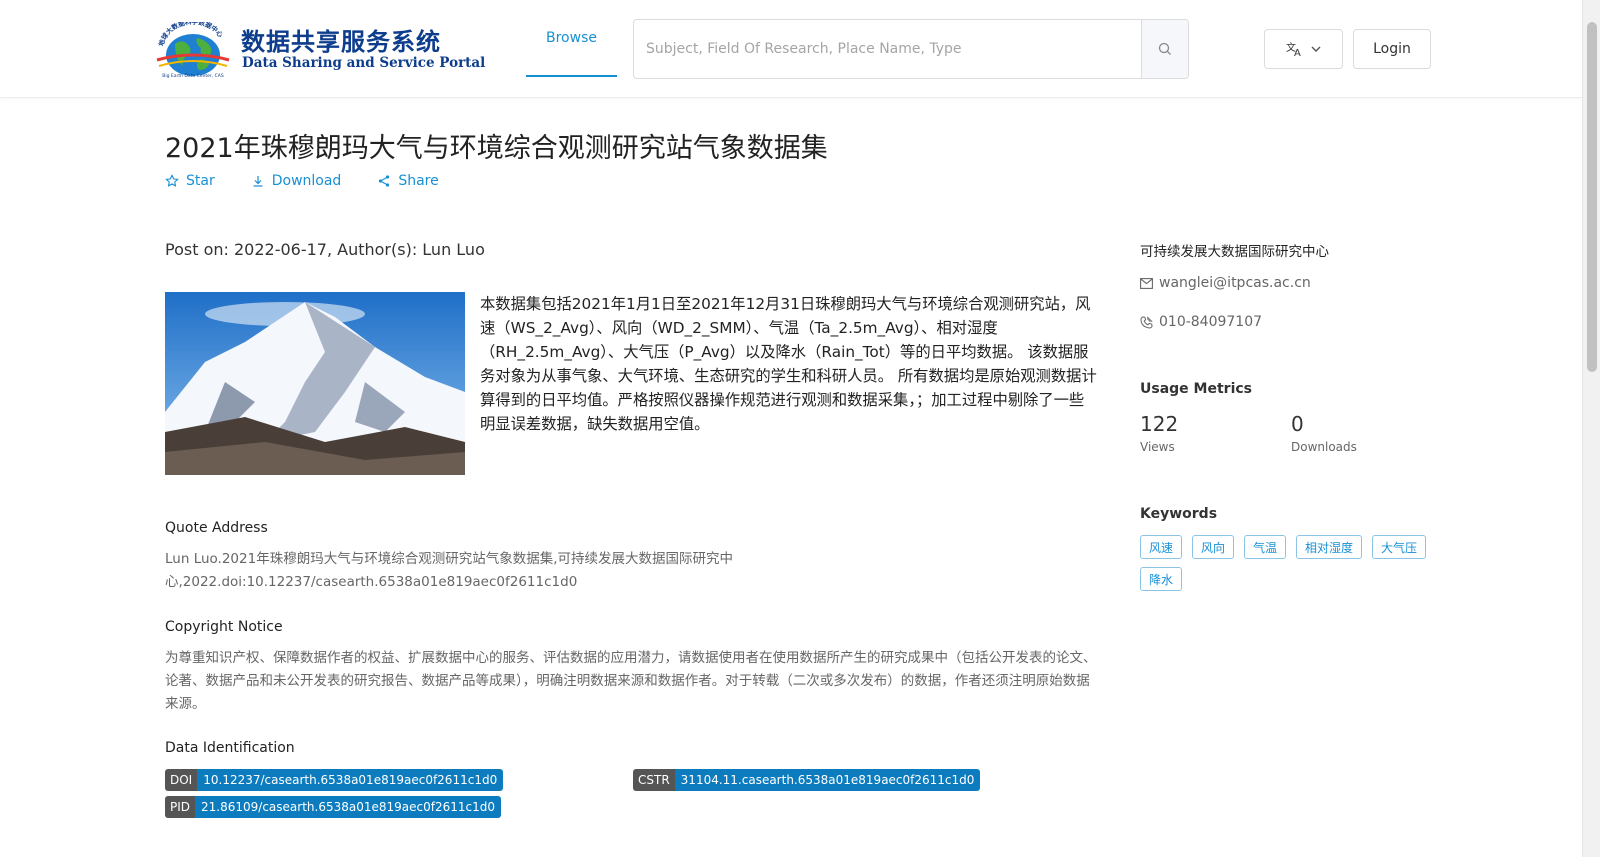 The height and width of the screenshot is (857, 1600). What do you see at coordinates (172, 180) in the screenshot?
I see `star-icon` at bounding box center [172, 180].